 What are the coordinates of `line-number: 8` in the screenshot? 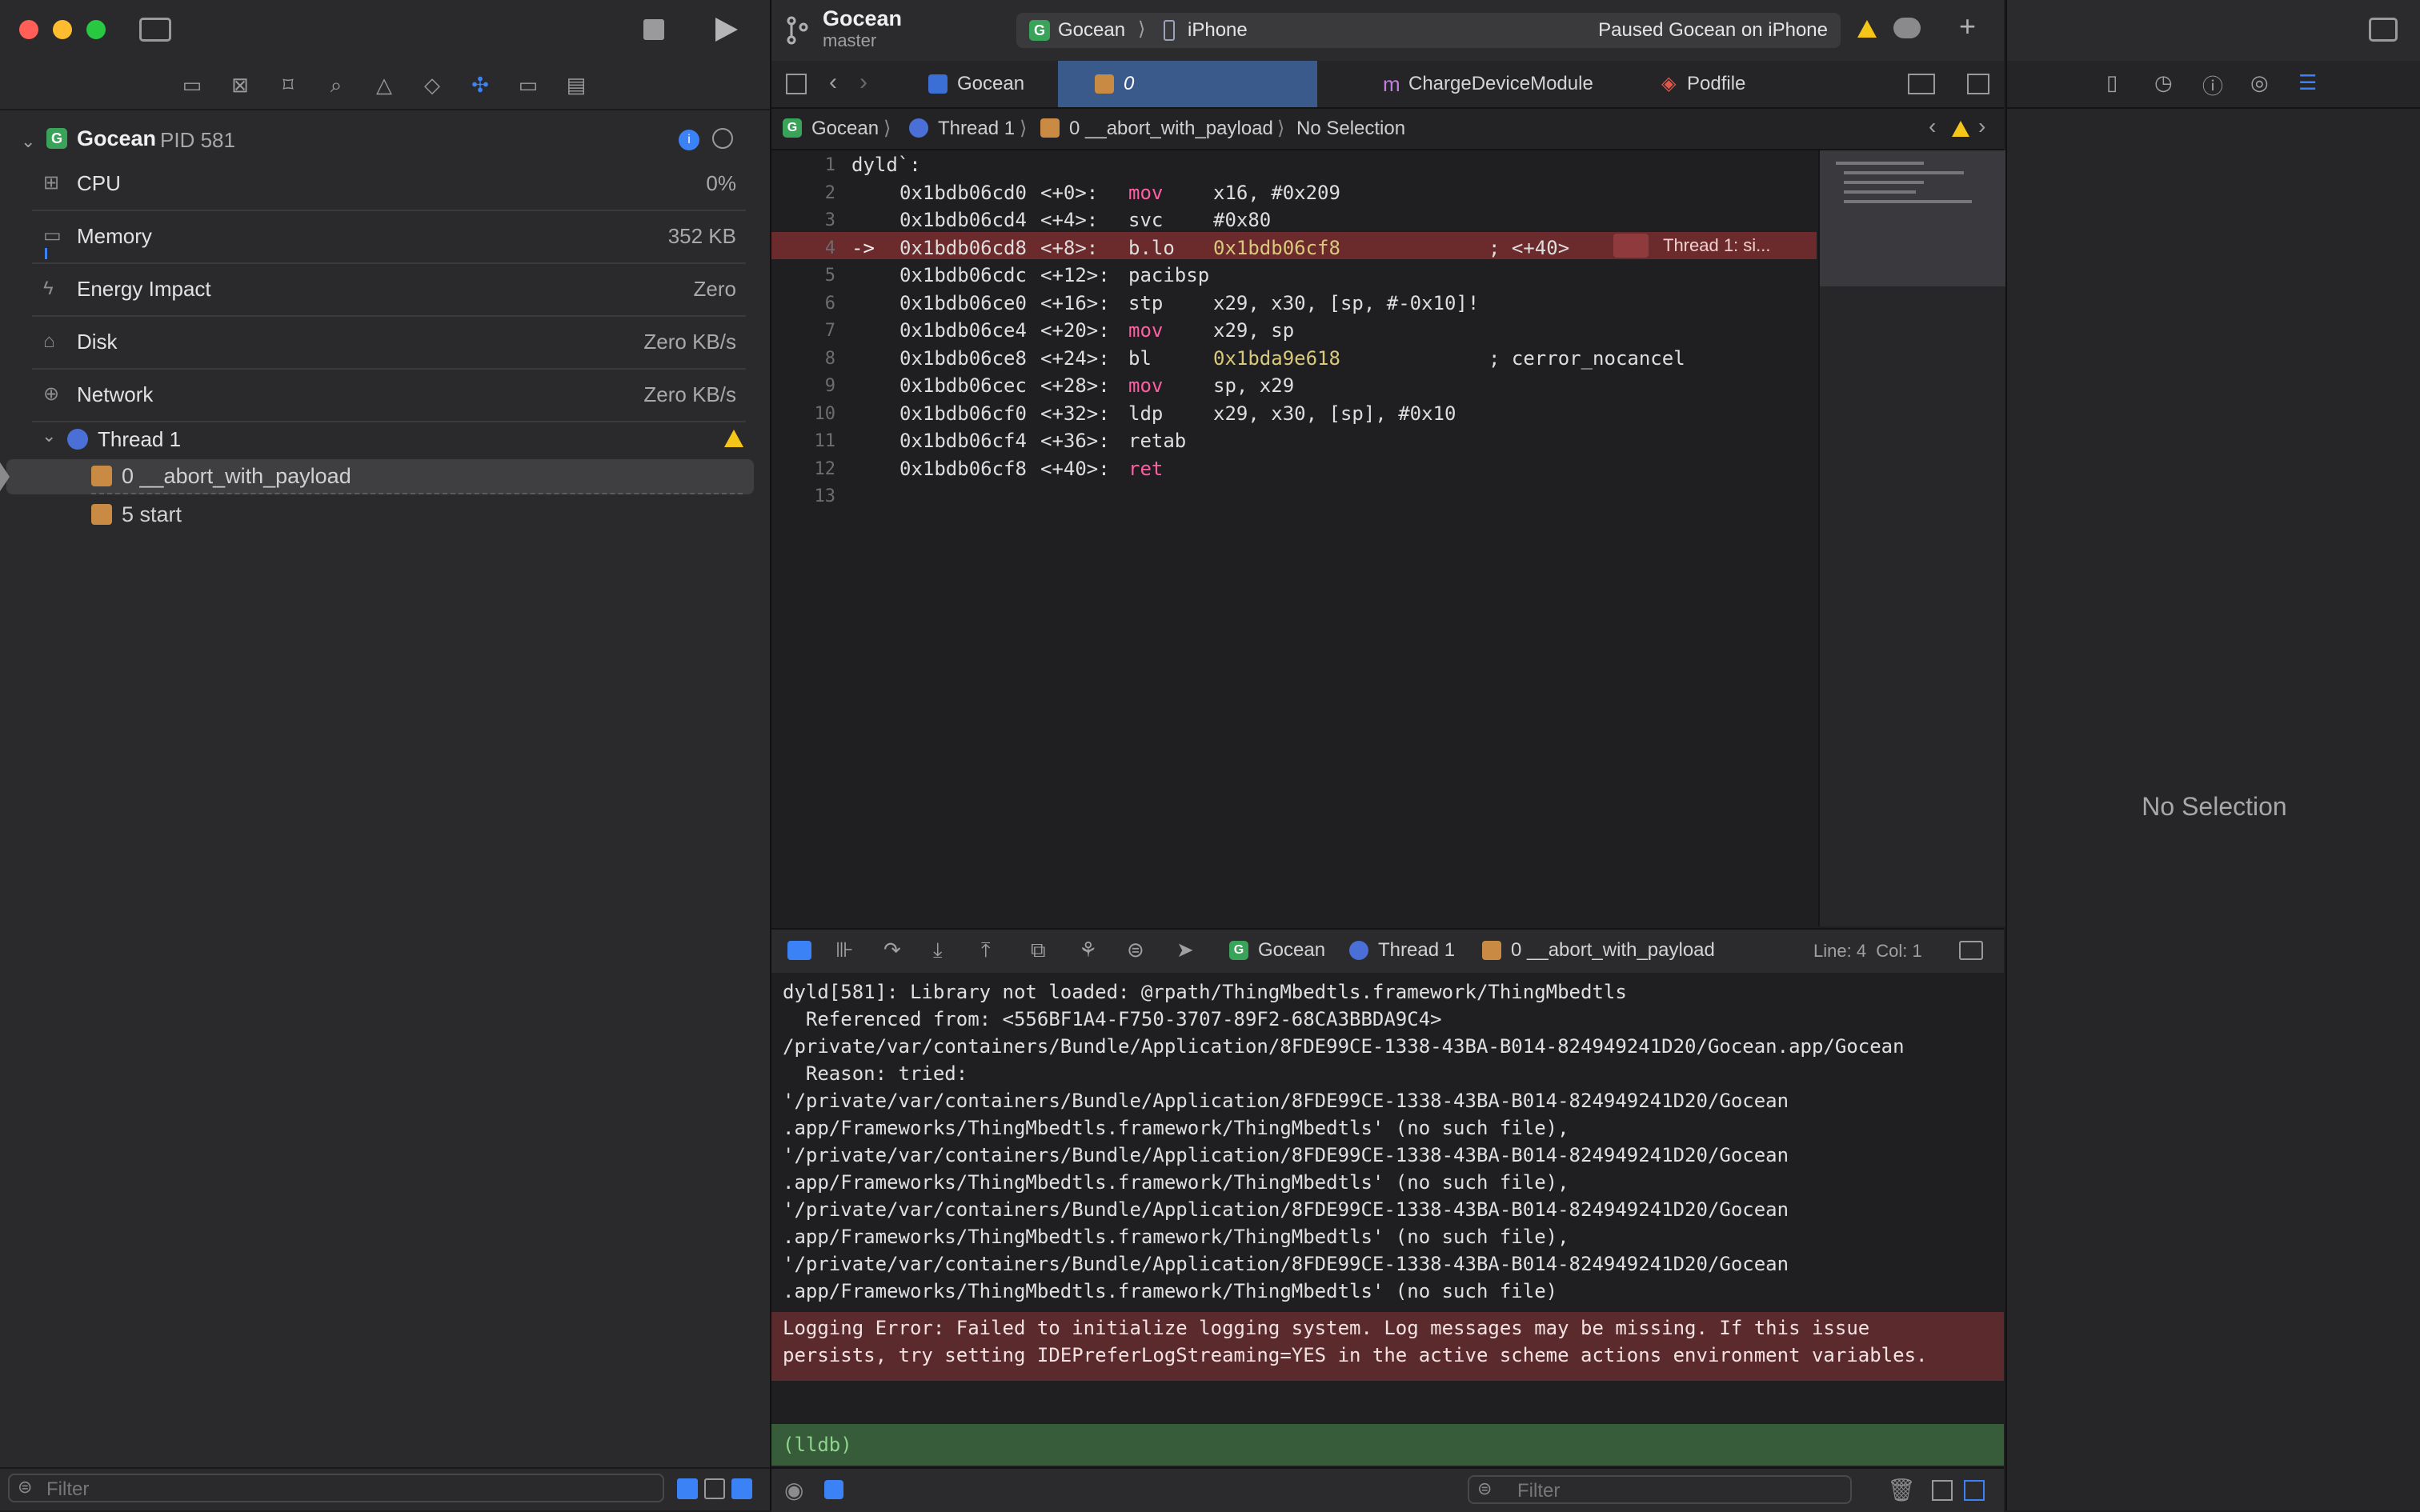 It's located at (803, 359).